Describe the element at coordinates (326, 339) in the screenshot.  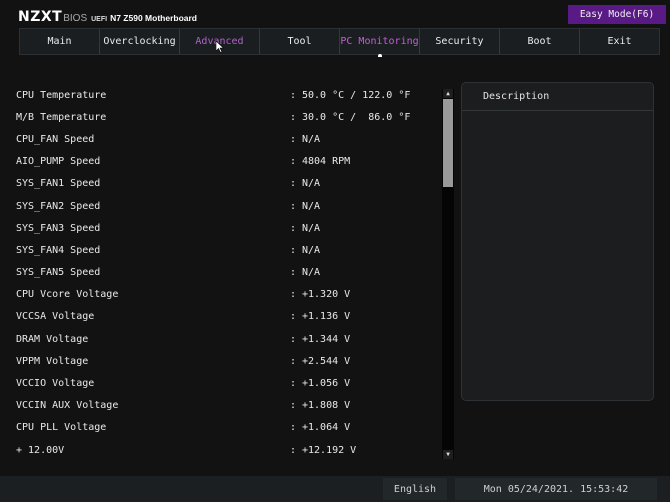
I see `item-value: +1.344 V` at that location.